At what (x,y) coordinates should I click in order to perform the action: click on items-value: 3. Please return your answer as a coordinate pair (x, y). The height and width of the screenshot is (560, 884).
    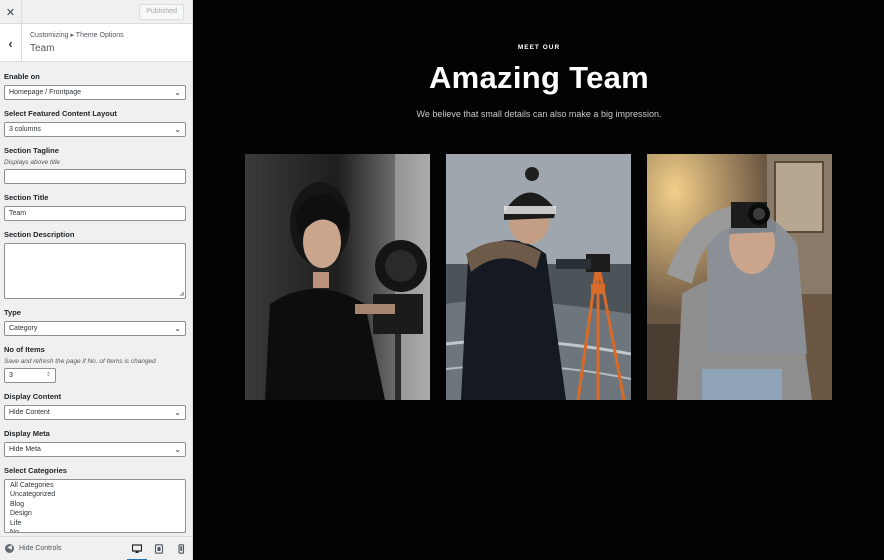
    Looking at the image, I should click on (11, 375).